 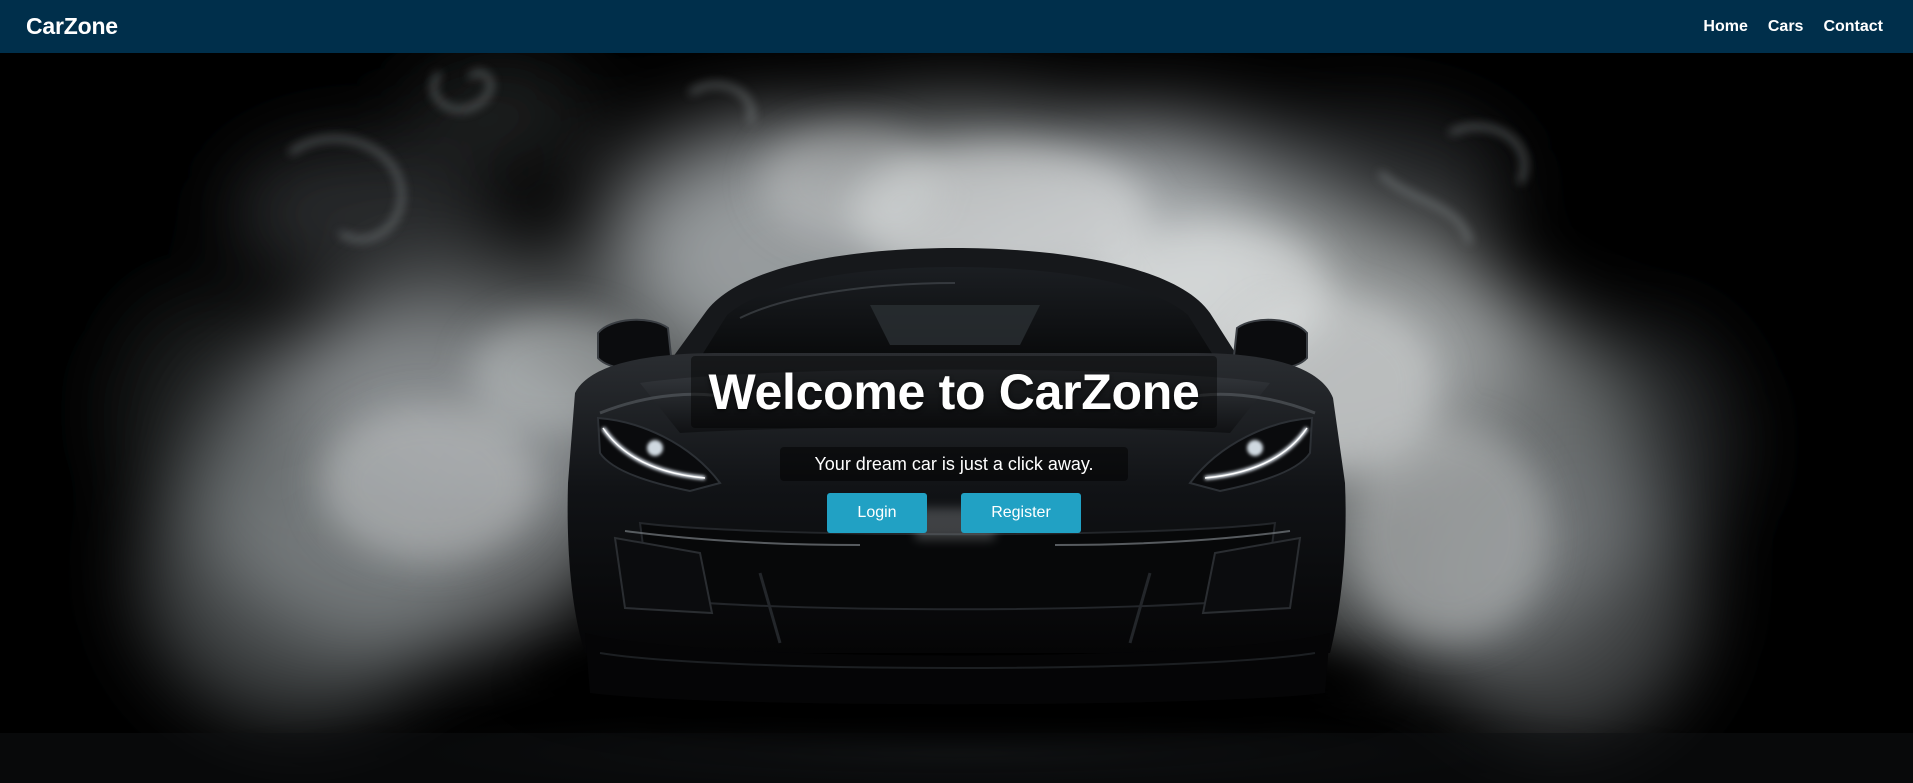 What do you see at coordinates (956, 26) in the screenshot?
I see `navbar: CarZone Home Cars Contact` at bounding box center [956, 26].